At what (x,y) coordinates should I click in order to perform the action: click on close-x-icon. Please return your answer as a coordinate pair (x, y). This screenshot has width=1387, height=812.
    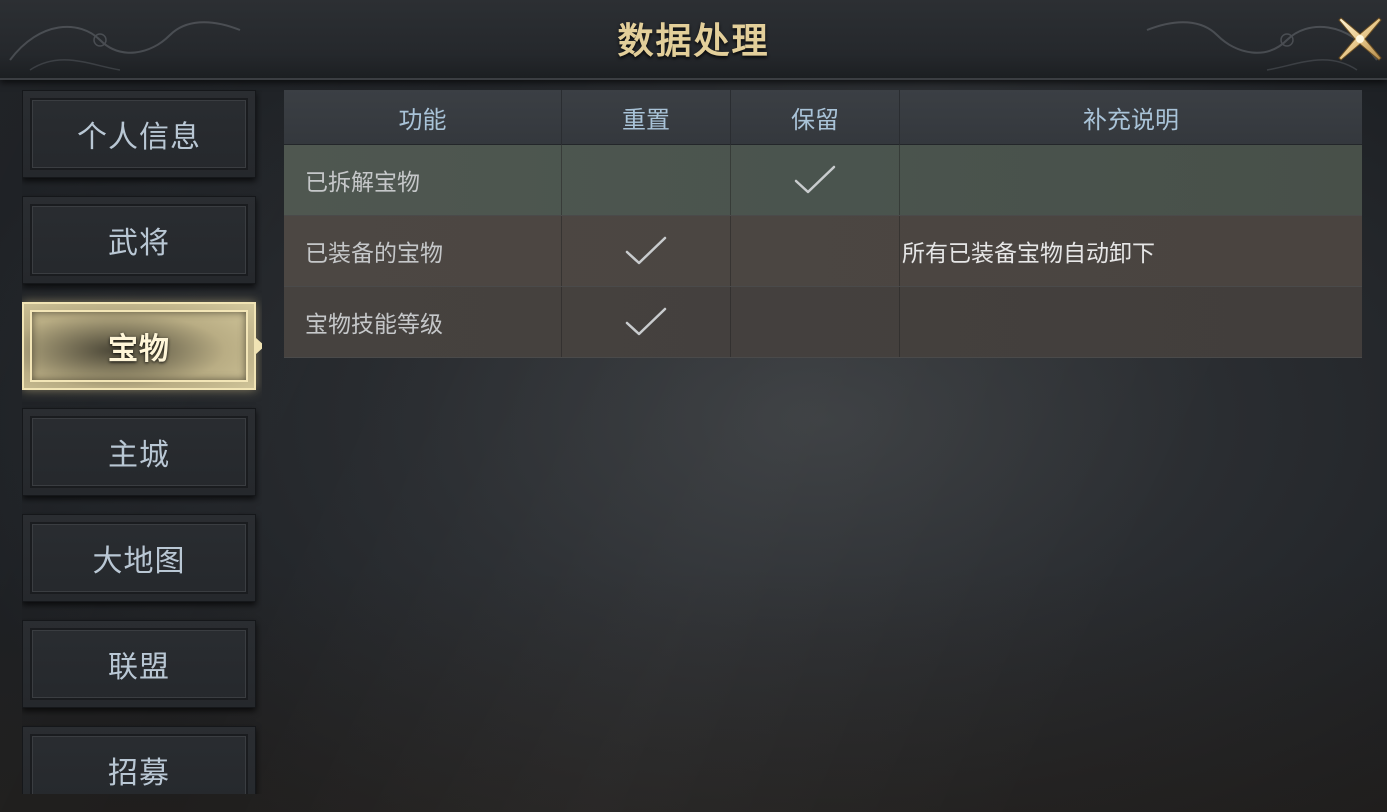
    Looking at the image, I should click on (1360, 39).